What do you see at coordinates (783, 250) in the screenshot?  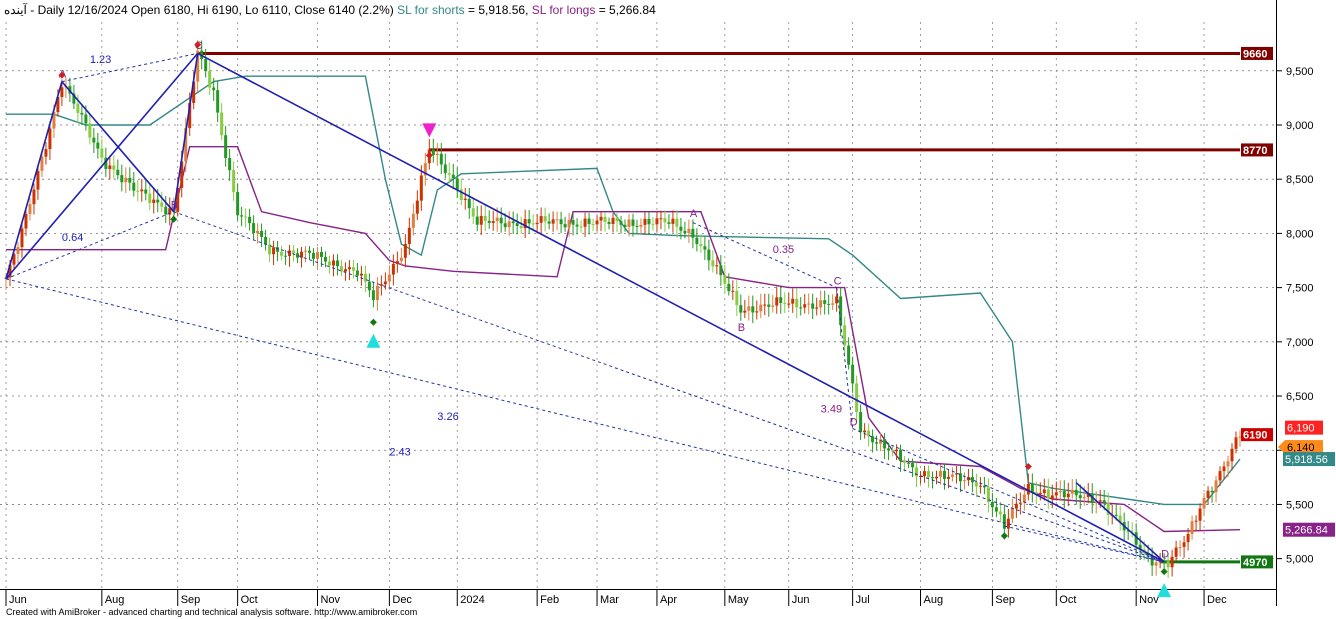 I see `ratio-label: 0.35` at bounding box center [783, 250].